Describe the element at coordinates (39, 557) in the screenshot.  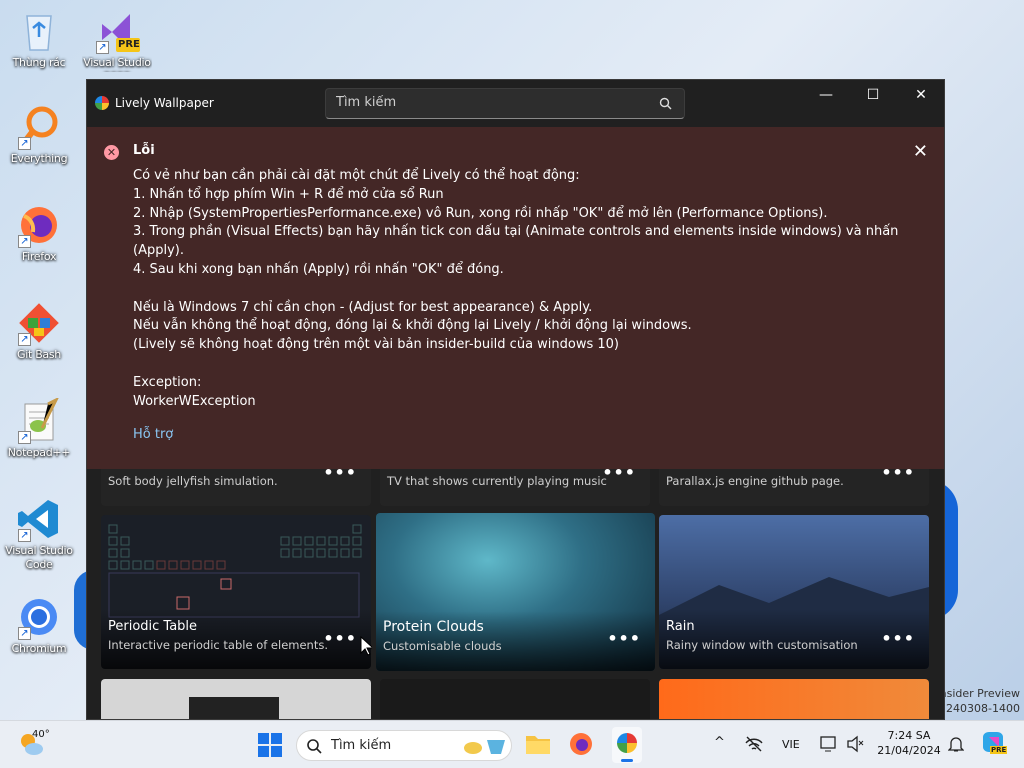
I see `desktop-icon-label: Visual Studio Code` at that location.